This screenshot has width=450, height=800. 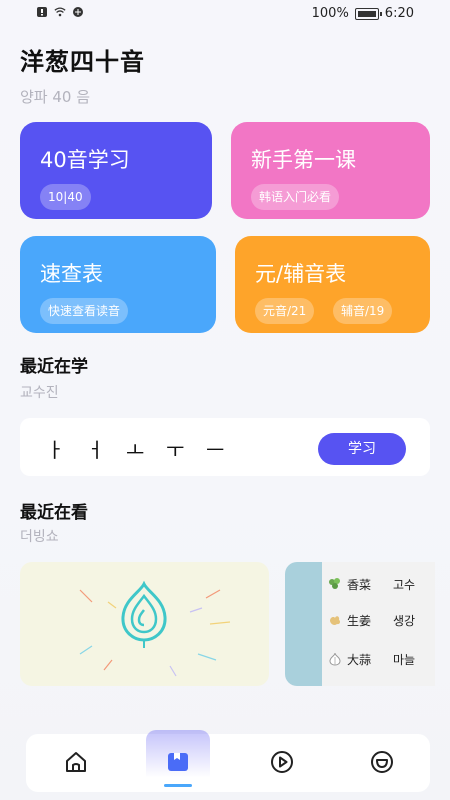 What do you see at coordinates (65, 197) in the screenshot?
I see `progress-chip: 10|40` at bounding box center [65, 197].